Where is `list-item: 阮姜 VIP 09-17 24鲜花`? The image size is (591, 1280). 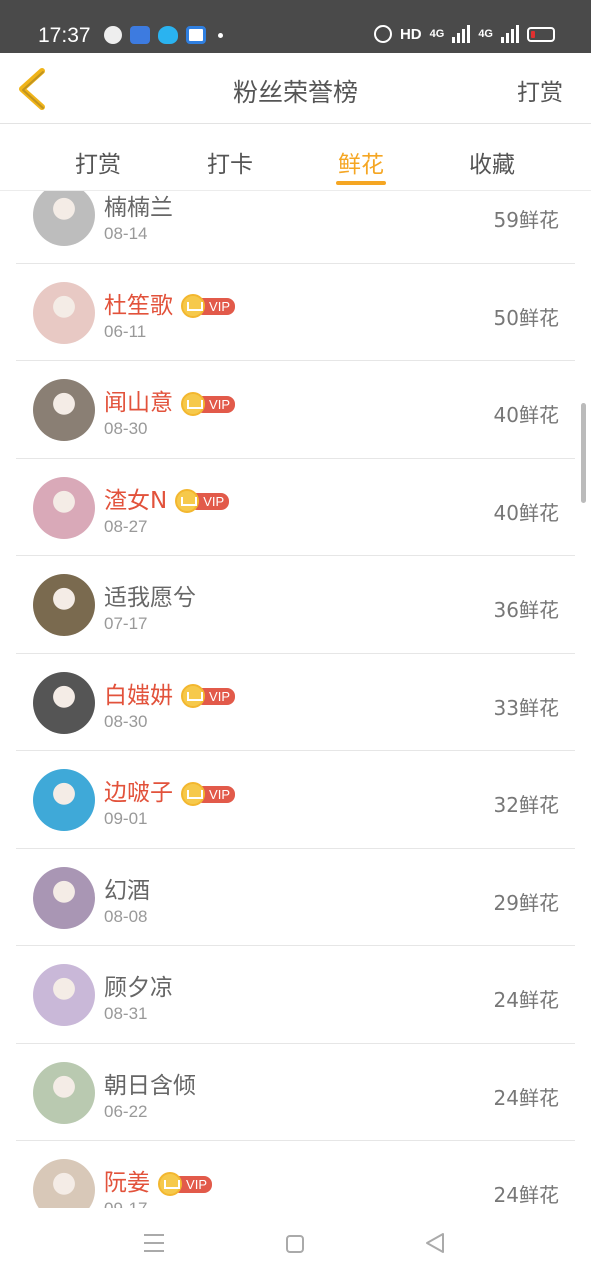 list-item: 阮姜 VIP 09-17 24鲜花 is located at coordinates (295, 1174).